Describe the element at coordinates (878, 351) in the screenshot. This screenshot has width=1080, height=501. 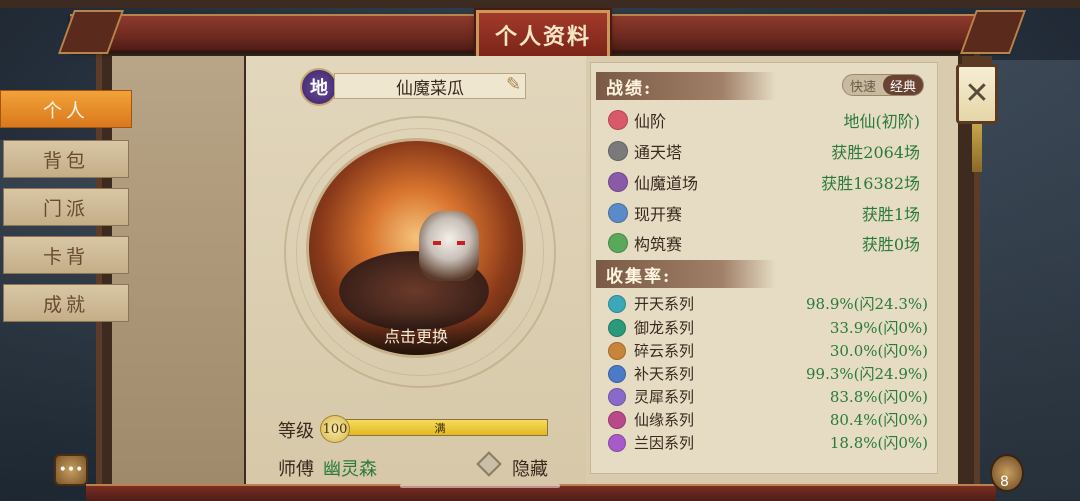
I see `collection-value: 30.0%(闪0%)` at that location.